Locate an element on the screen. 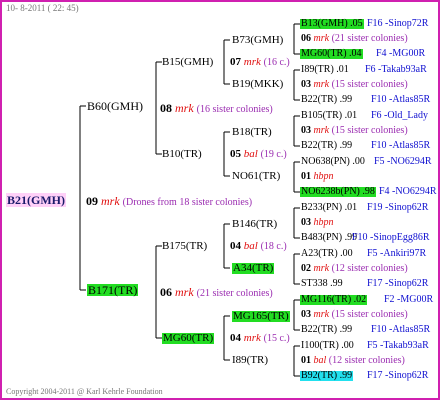 The image size is (440, 400). gen4-top-id: B105(TR) .01 is located at coordinates (329, 115).